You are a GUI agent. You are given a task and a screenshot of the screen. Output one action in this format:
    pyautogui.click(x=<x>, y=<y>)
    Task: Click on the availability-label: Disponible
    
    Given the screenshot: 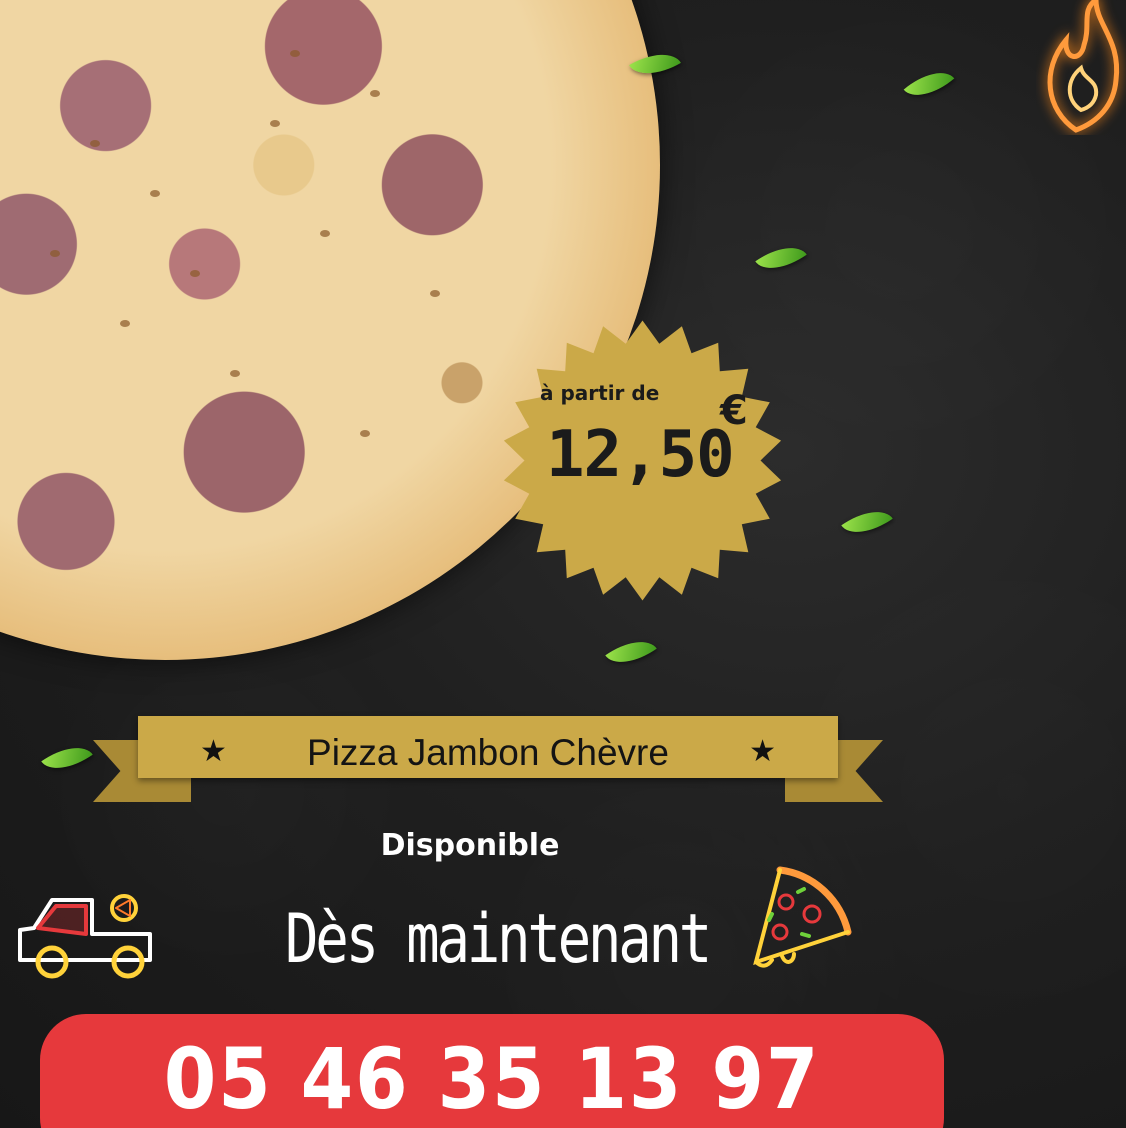 What is the action you would take?
    pyautogui.click(x=470, y=845)
    